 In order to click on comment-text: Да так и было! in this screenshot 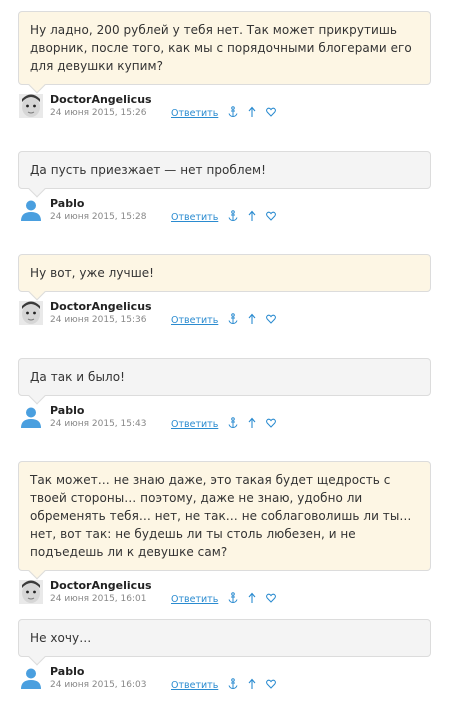, I will do `click(77, 377)`.